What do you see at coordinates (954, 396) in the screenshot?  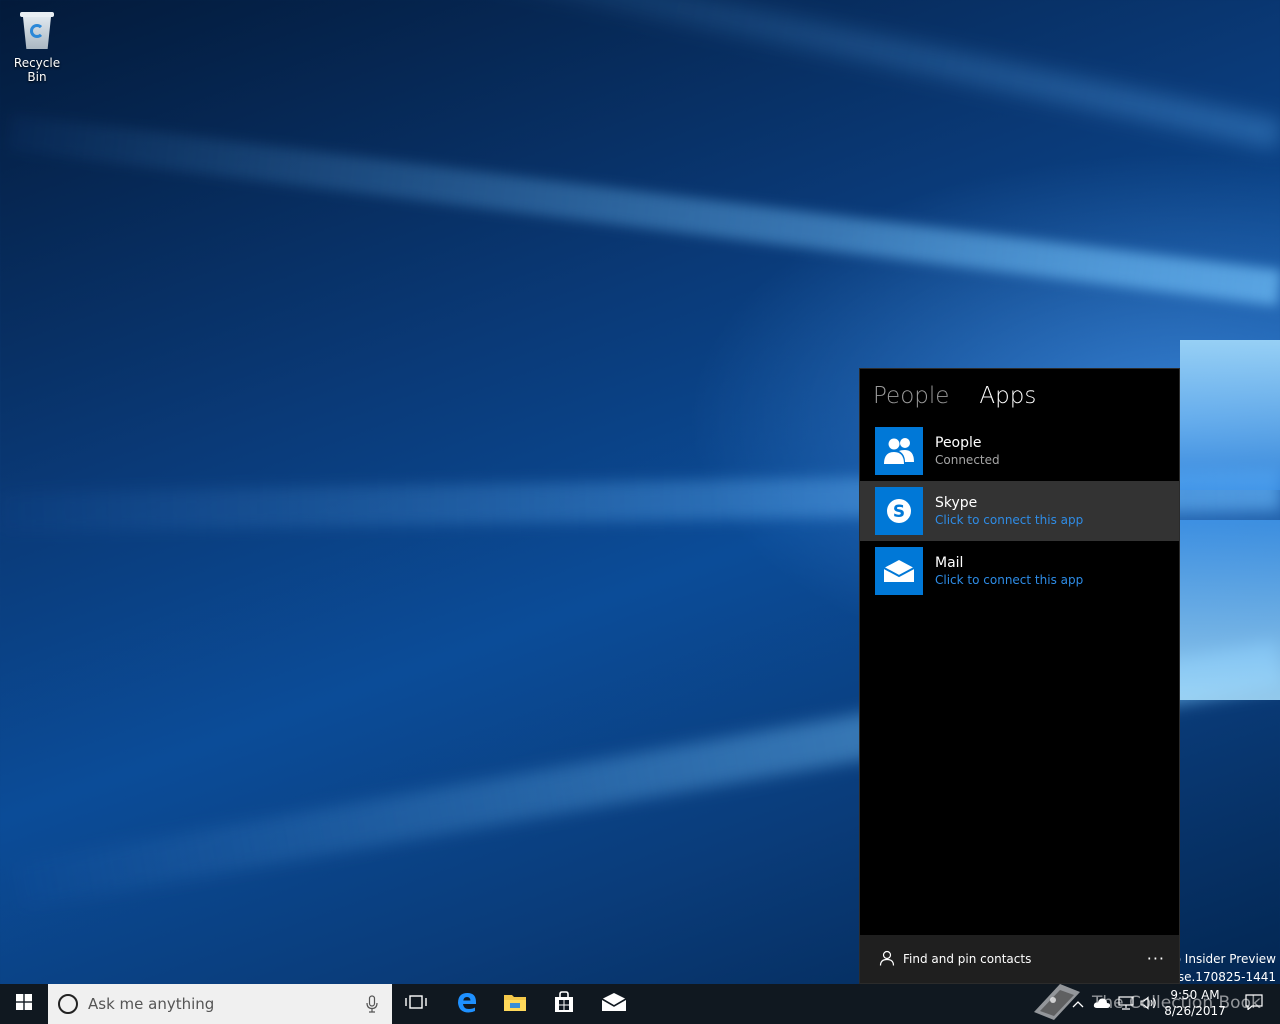 I see `flyout-tabs: People Apps` at bounding box center [954, 396].